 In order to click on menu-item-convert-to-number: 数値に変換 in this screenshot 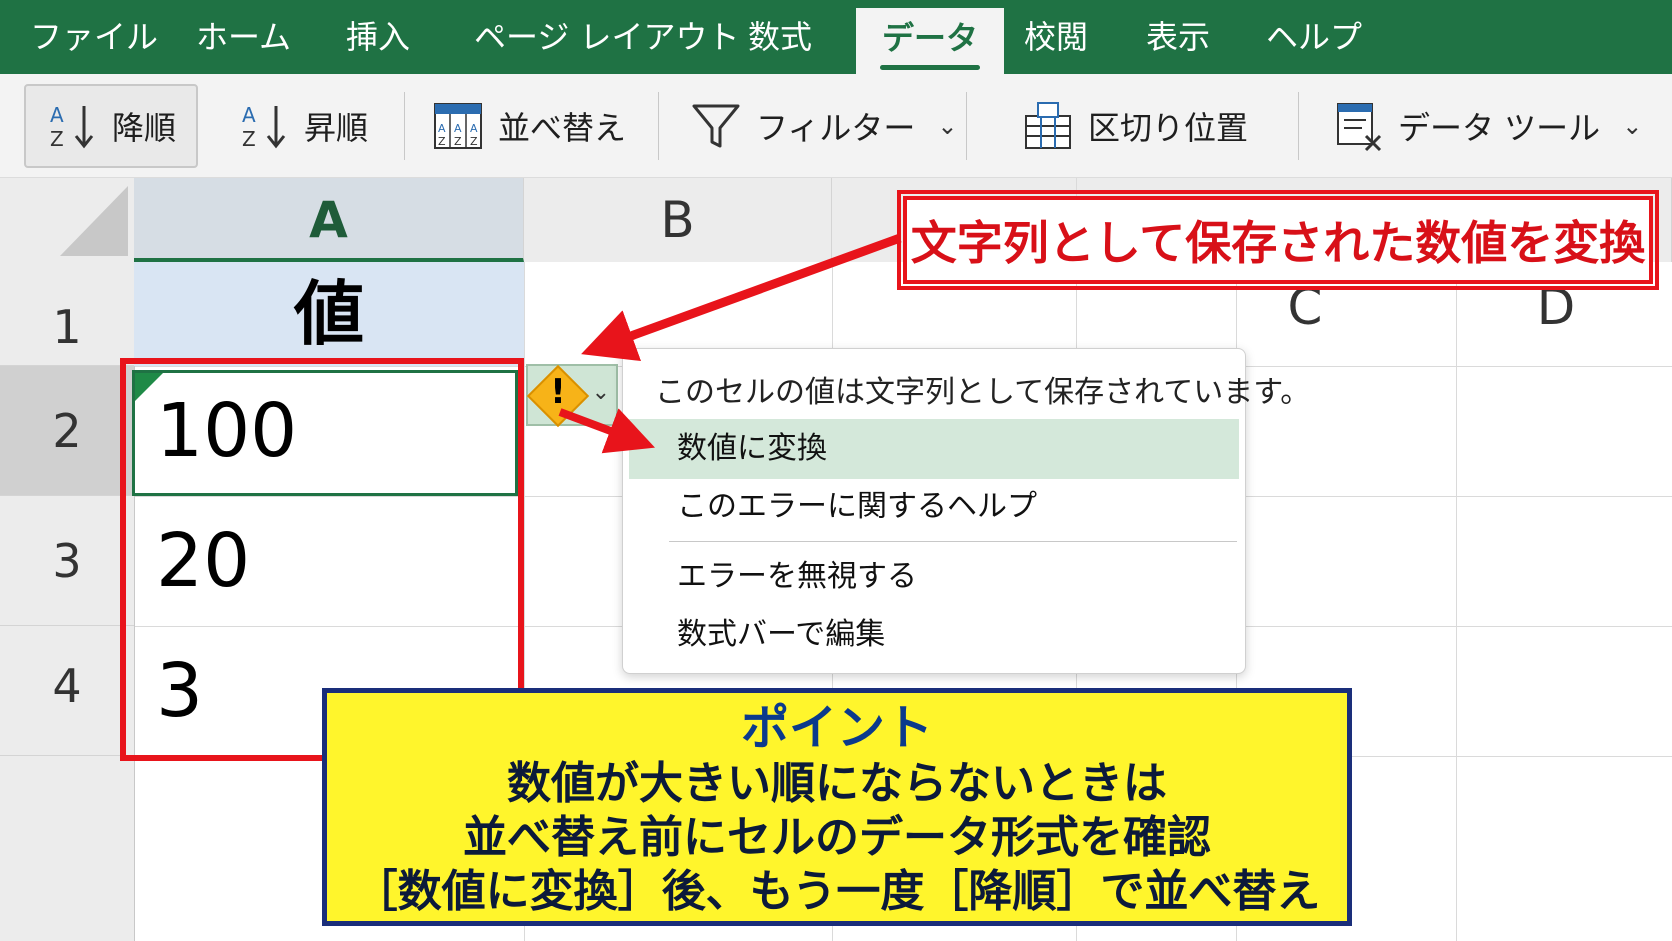, I will do `click(934, 449)`.